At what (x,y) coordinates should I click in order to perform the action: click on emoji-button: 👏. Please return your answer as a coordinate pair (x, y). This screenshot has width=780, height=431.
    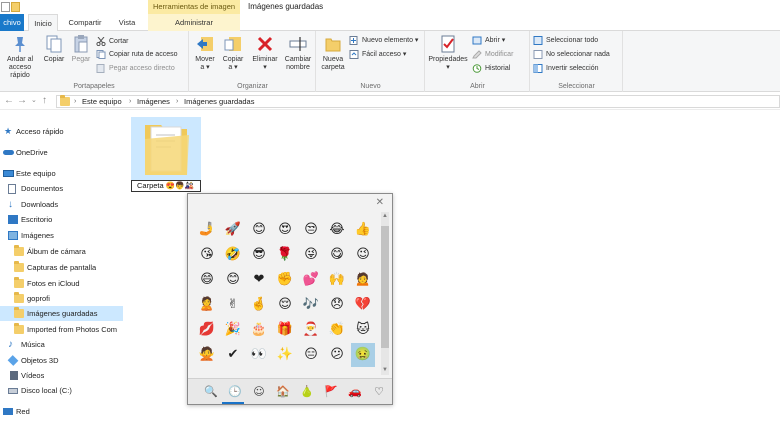
    Looking at the image, I should click on (337, 330).